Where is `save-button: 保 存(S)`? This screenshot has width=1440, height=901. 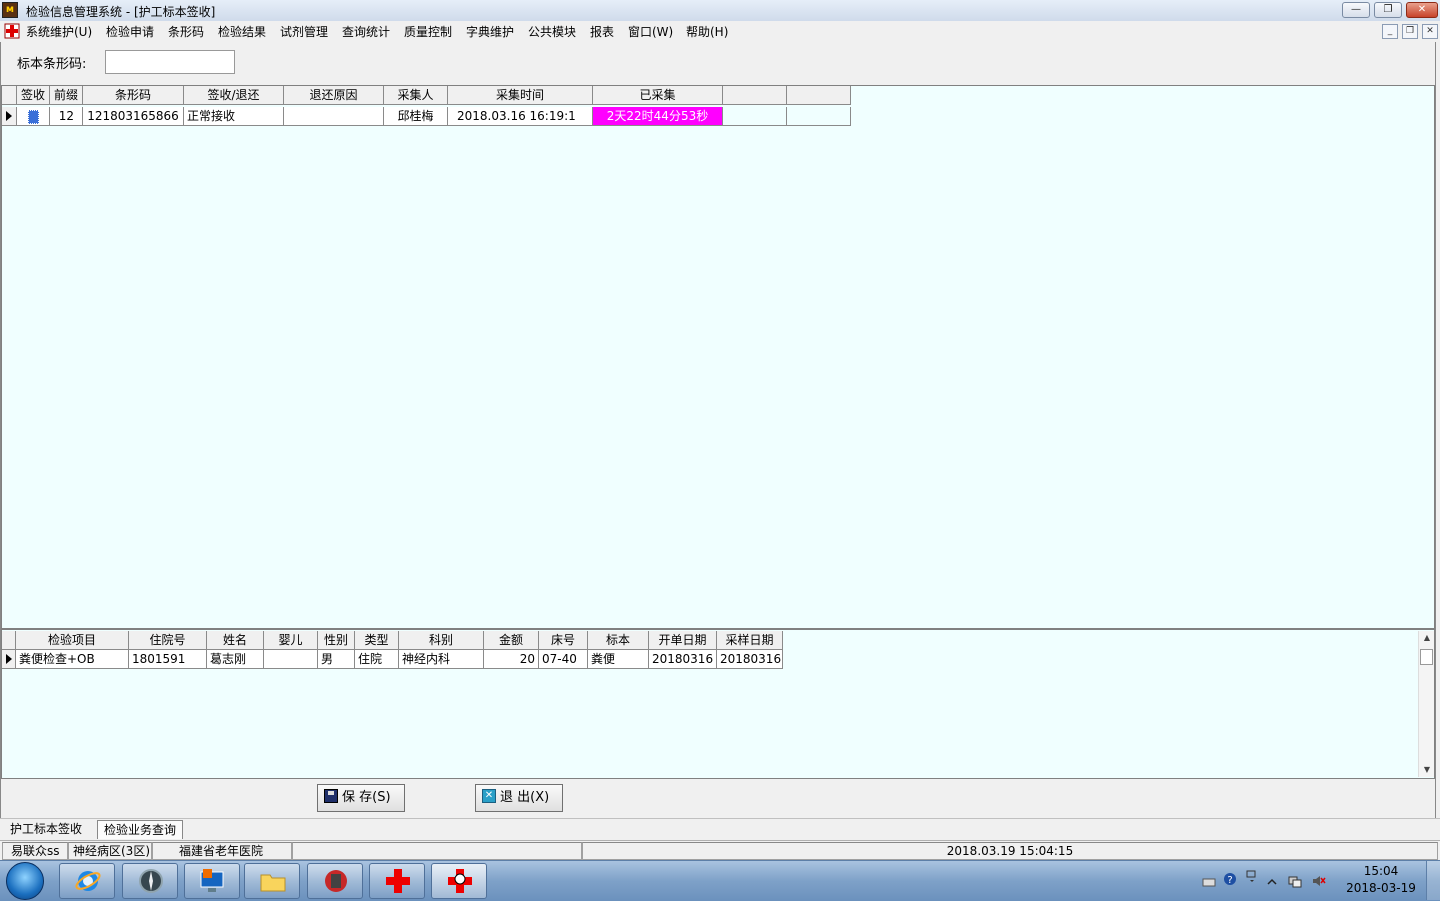
save-button: 保 存(S) is located at coordinates (361, 798).